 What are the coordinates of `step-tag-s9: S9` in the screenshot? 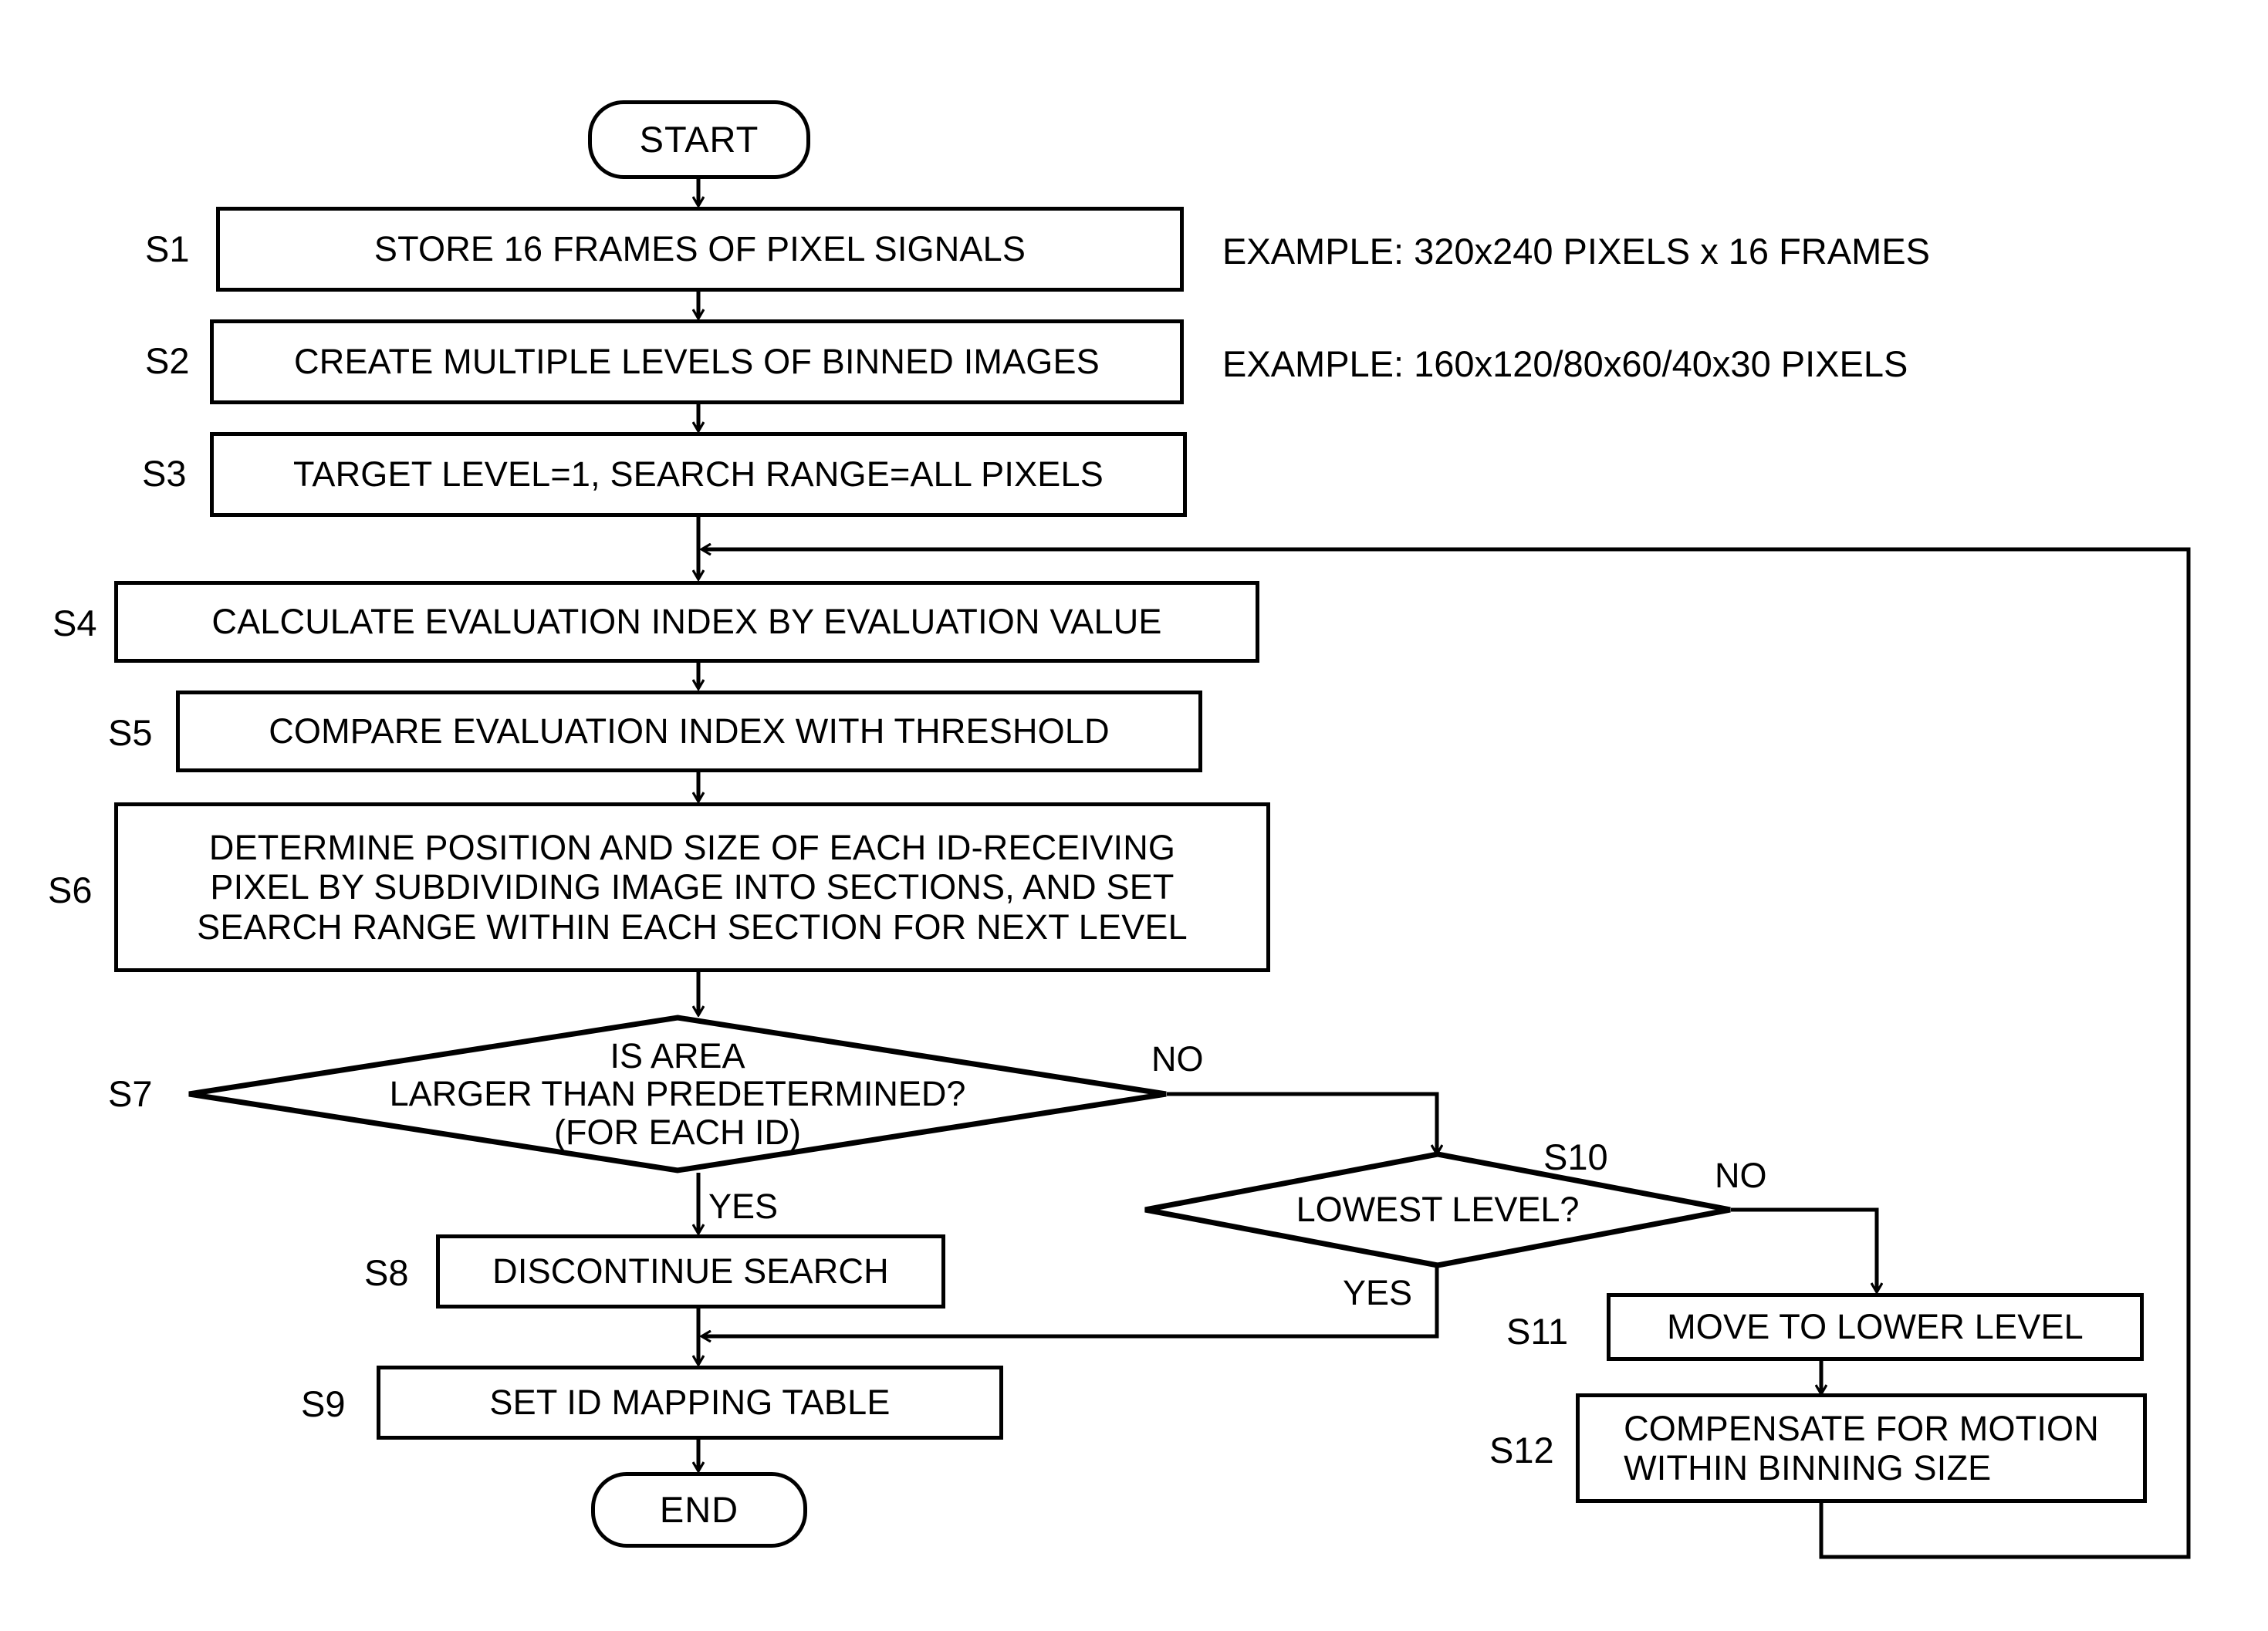 It's located at (324, 1404).